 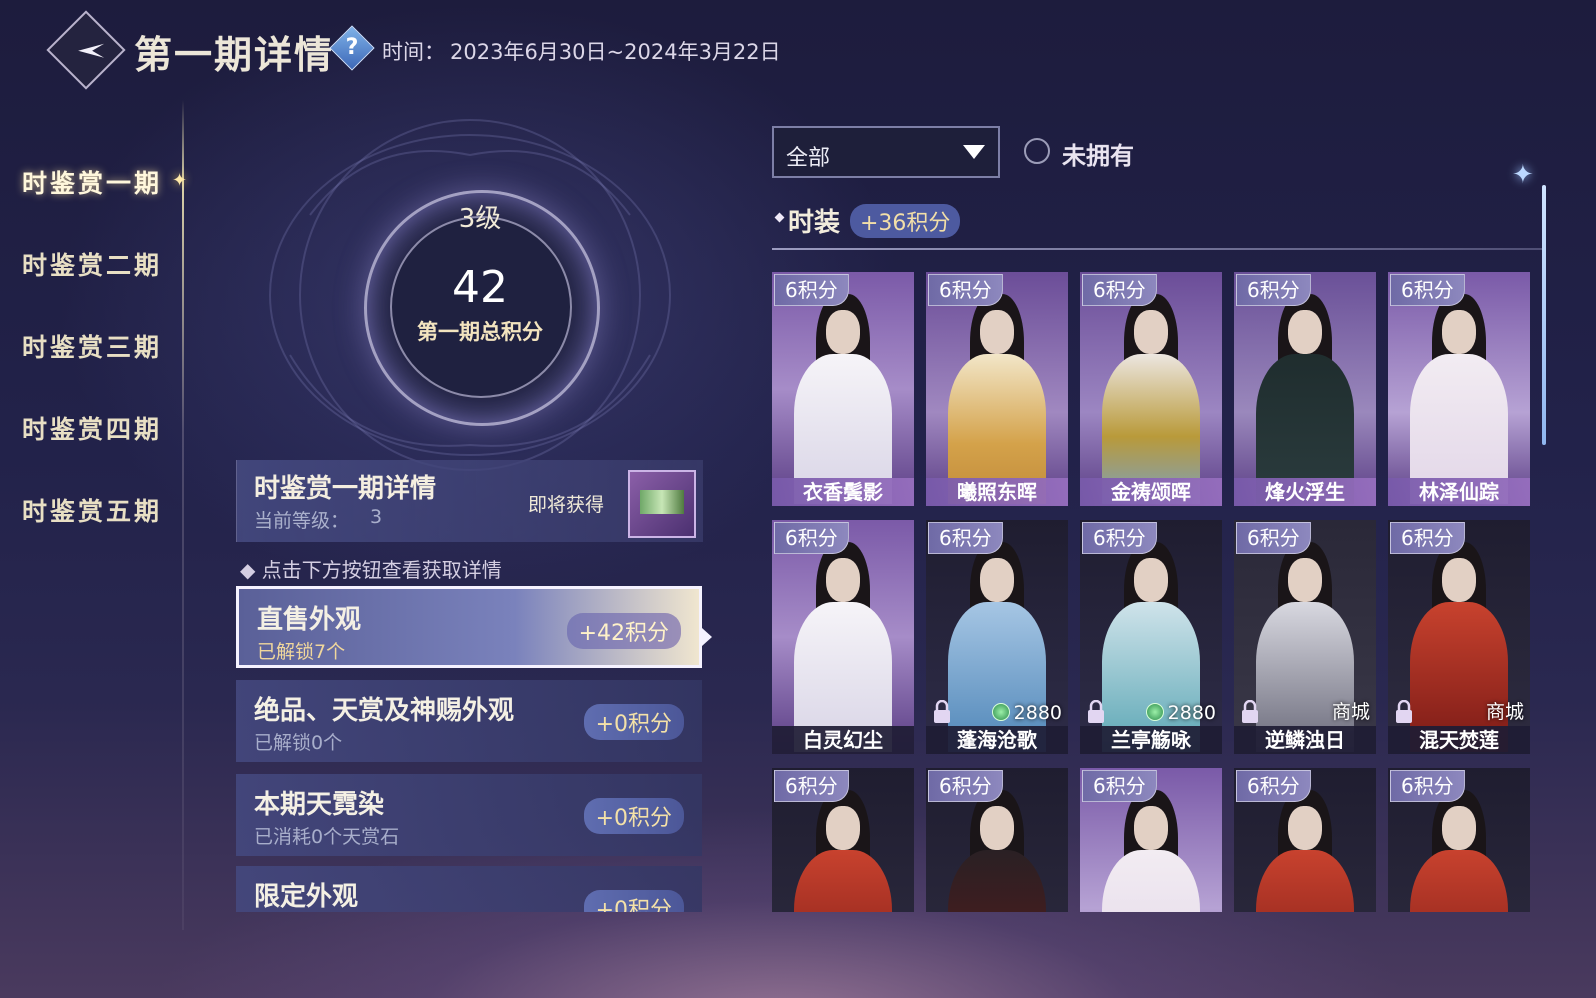 I want to click on not-owned-radio, so click(x=1037, y=151).